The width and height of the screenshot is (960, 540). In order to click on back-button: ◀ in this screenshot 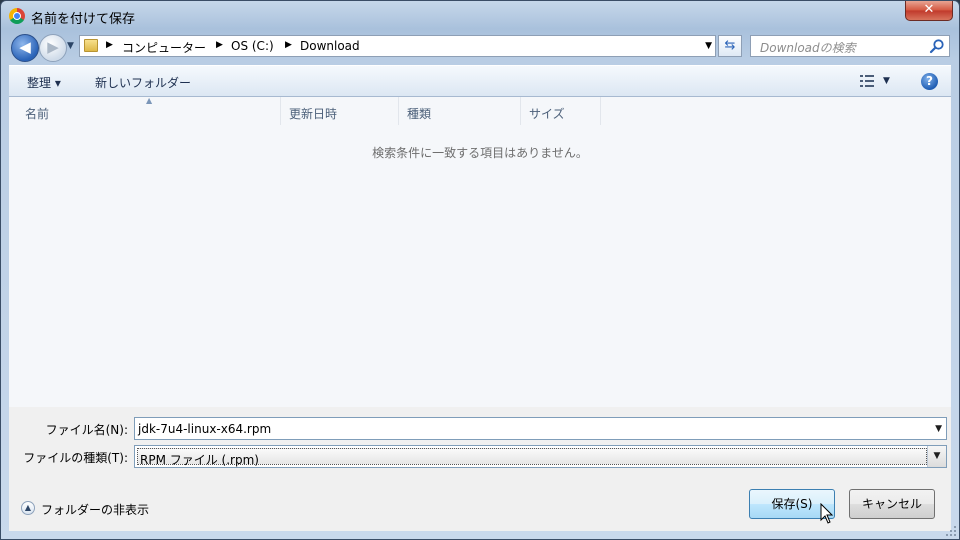, I will do `click(25, 48)`.